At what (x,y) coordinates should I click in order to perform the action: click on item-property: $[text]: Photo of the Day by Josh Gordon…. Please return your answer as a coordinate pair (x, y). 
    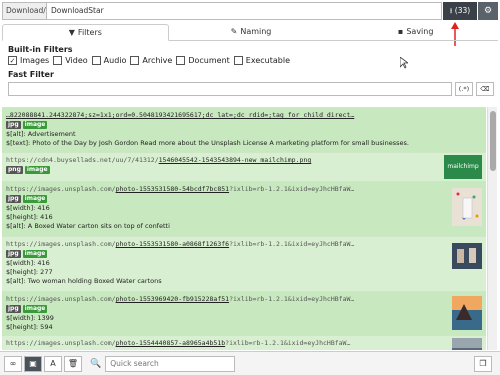
    Looking at the image, I should click on (207, 143).